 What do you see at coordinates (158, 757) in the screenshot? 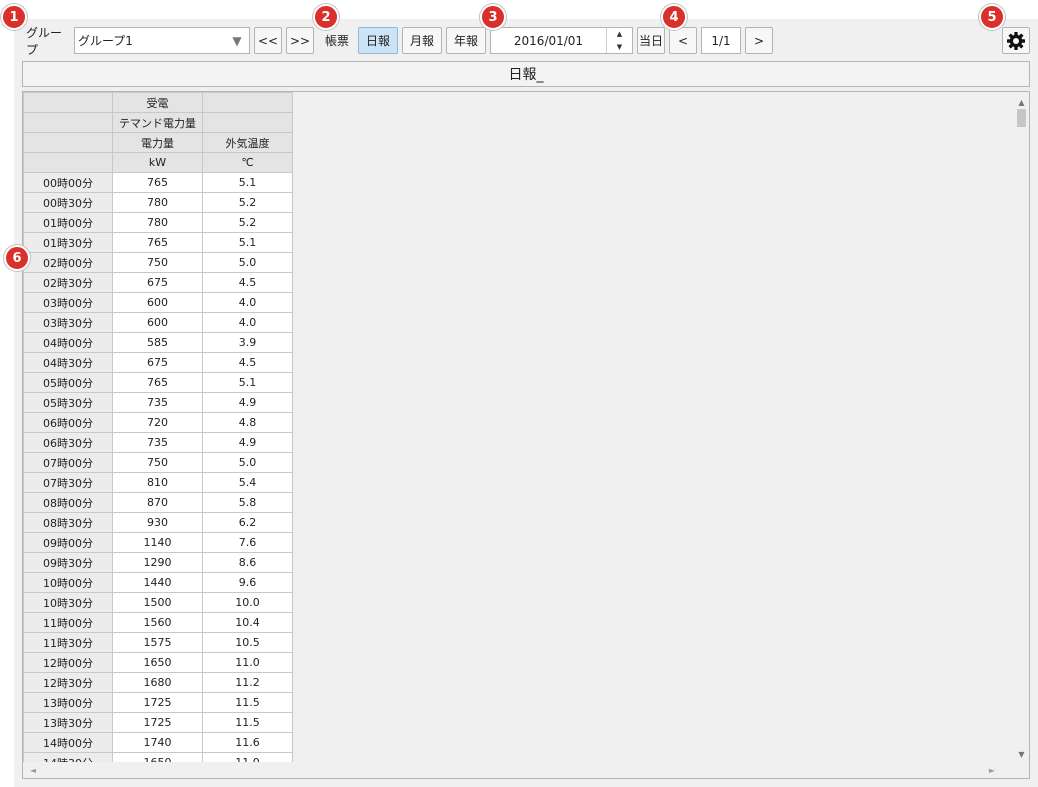
I see `table-row: 14時30分165011.0` at bounding box center [158, 757].